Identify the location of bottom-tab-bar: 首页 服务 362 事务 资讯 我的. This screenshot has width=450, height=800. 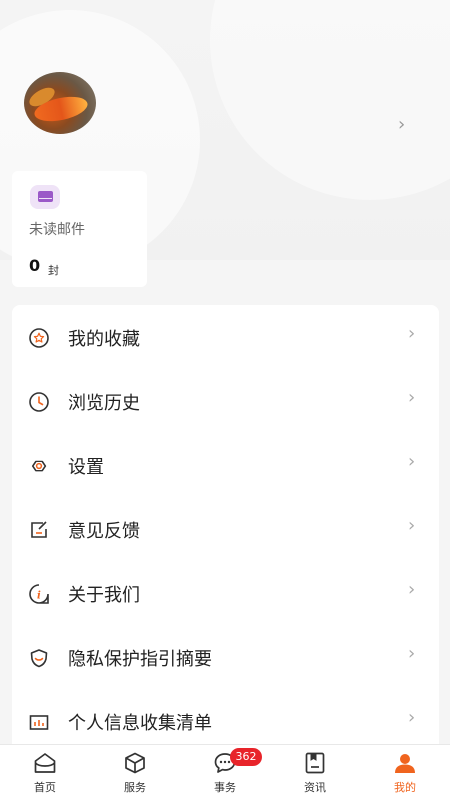
(225, 772).